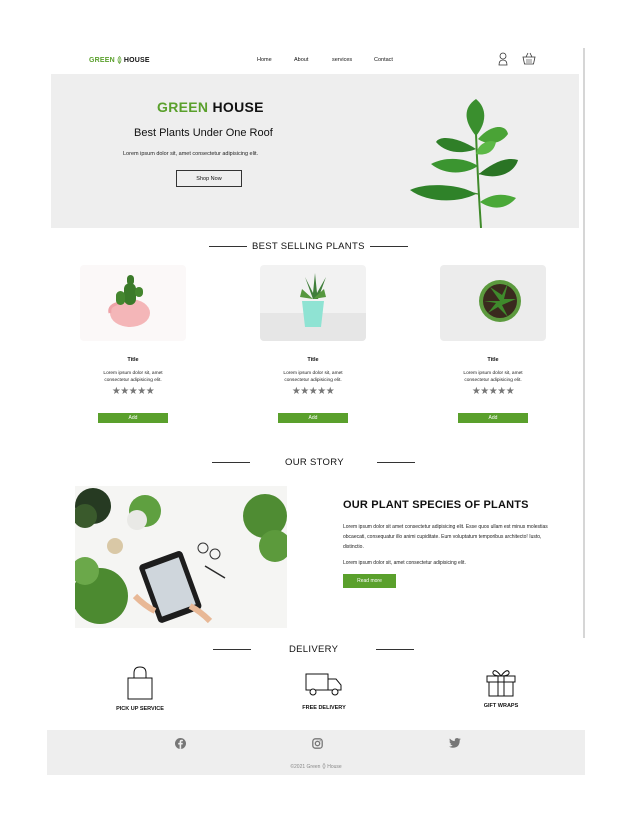 Image resolution: width=632 pixels, height=822 pixels. I want to click on shopping-bag-icon, so click(140, 683).